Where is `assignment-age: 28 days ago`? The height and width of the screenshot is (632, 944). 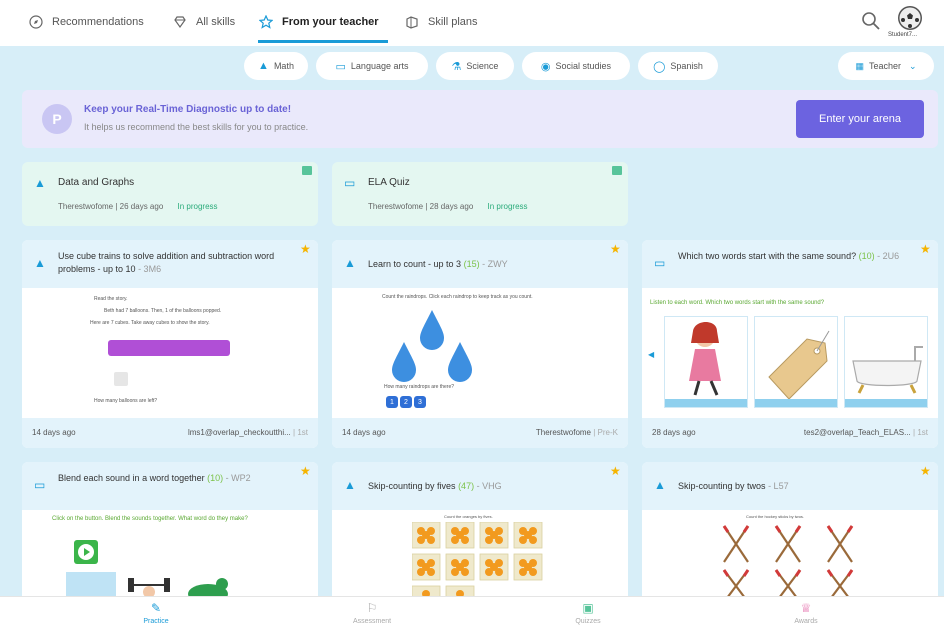 assignment-age: 28 days ago is located at coordinates (451, 206).